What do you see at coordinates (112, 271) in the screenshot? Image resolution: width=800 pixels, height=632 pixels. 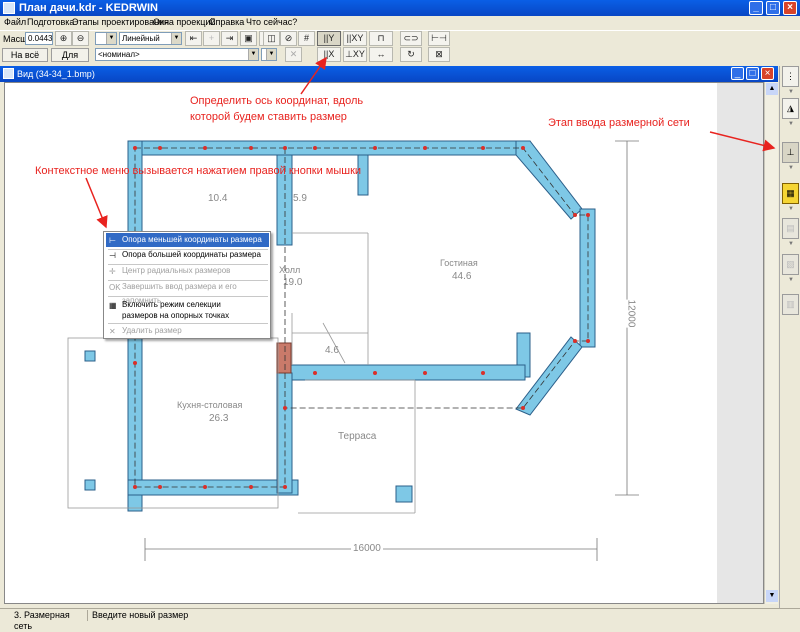 I see `radial-center-icon: ✛` at bounding box center [112, 271].